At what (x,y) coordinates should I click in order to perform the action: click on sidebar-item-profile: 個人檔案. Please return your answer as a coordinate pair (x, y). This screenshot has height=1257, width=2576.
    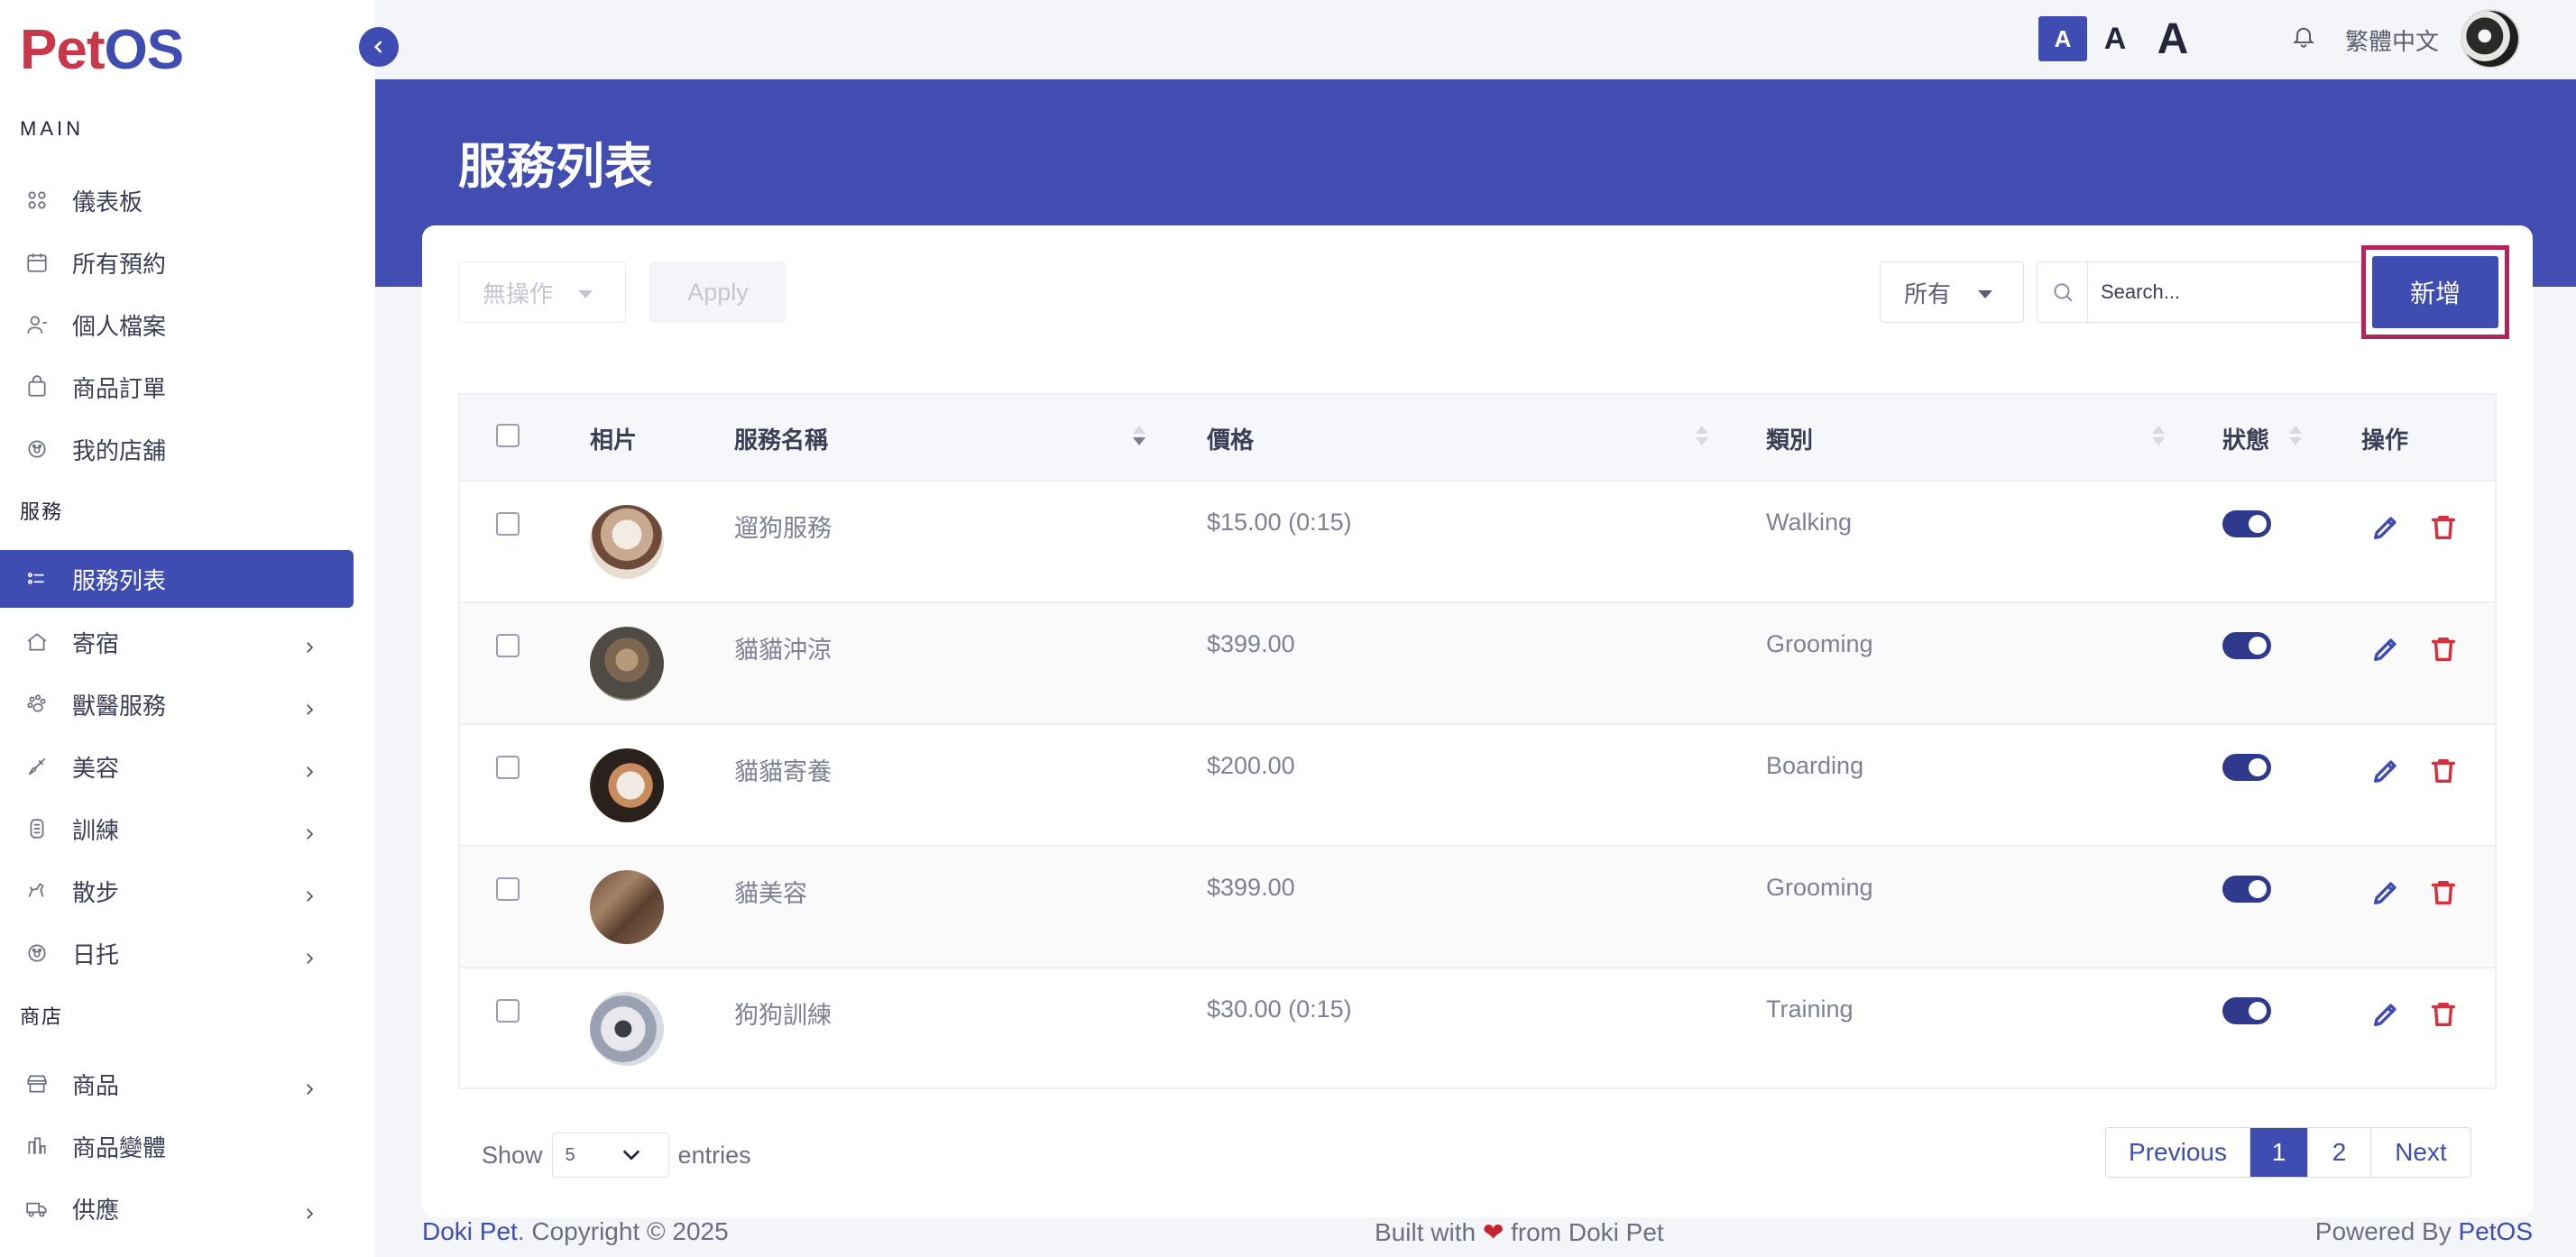
    Looking at the image, I should click on (177, 324).